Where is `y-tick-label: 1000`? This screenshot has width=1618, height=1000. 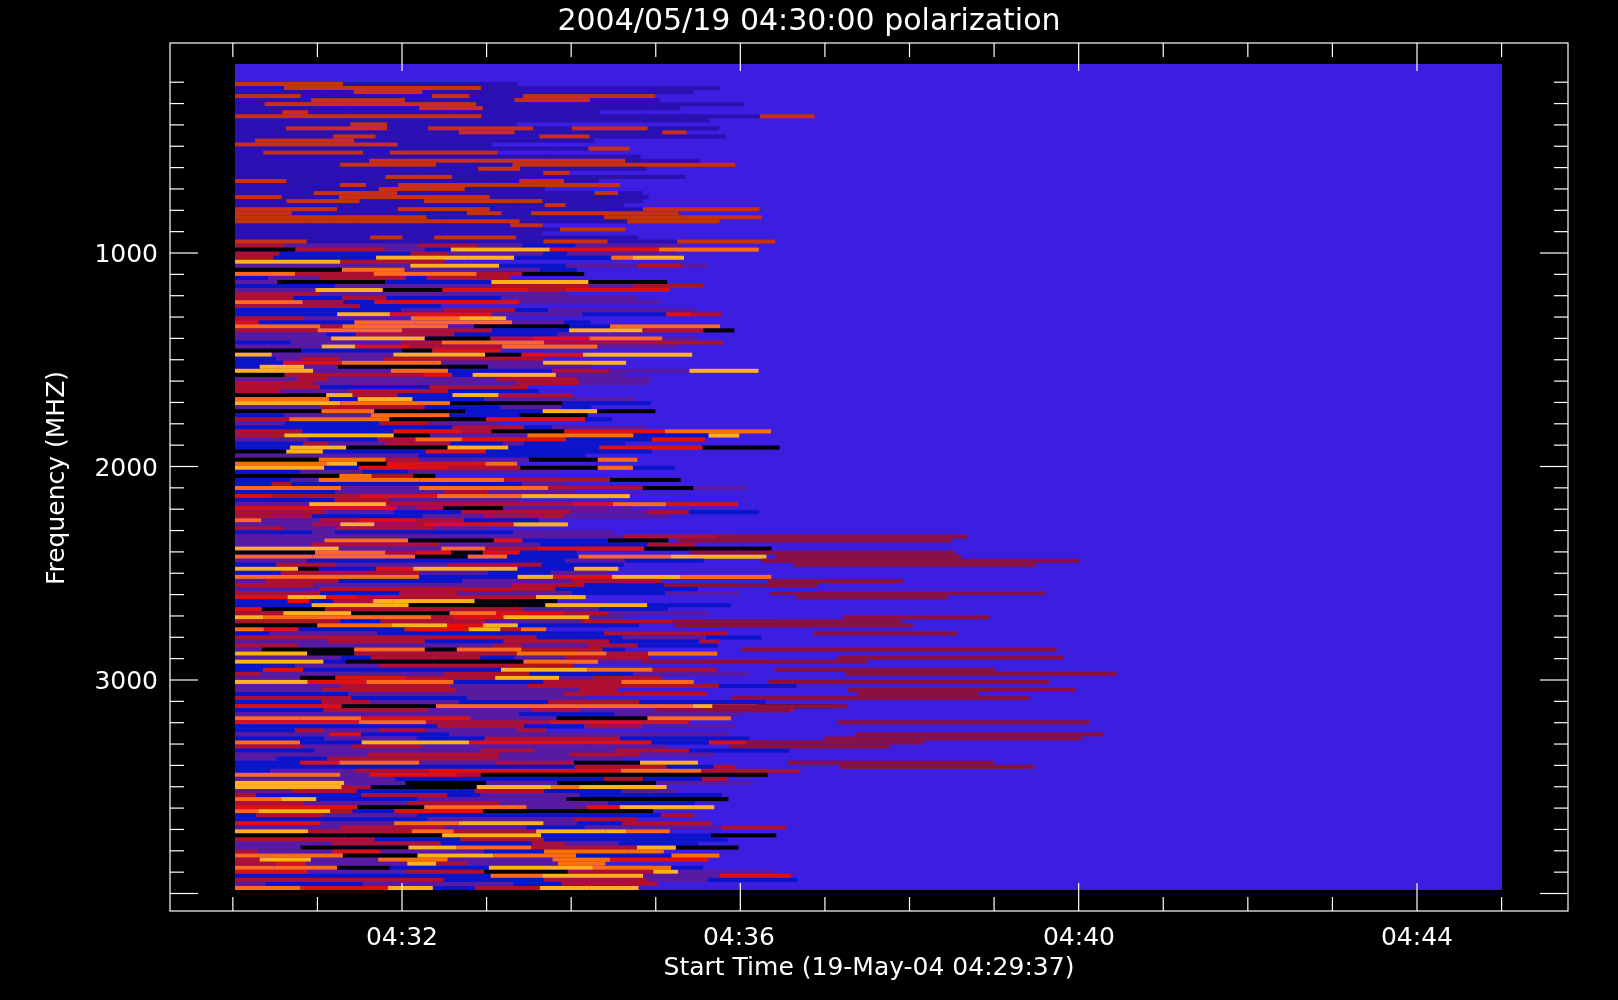 y-tick-label: 1000 is located at coordinates (126, 253).